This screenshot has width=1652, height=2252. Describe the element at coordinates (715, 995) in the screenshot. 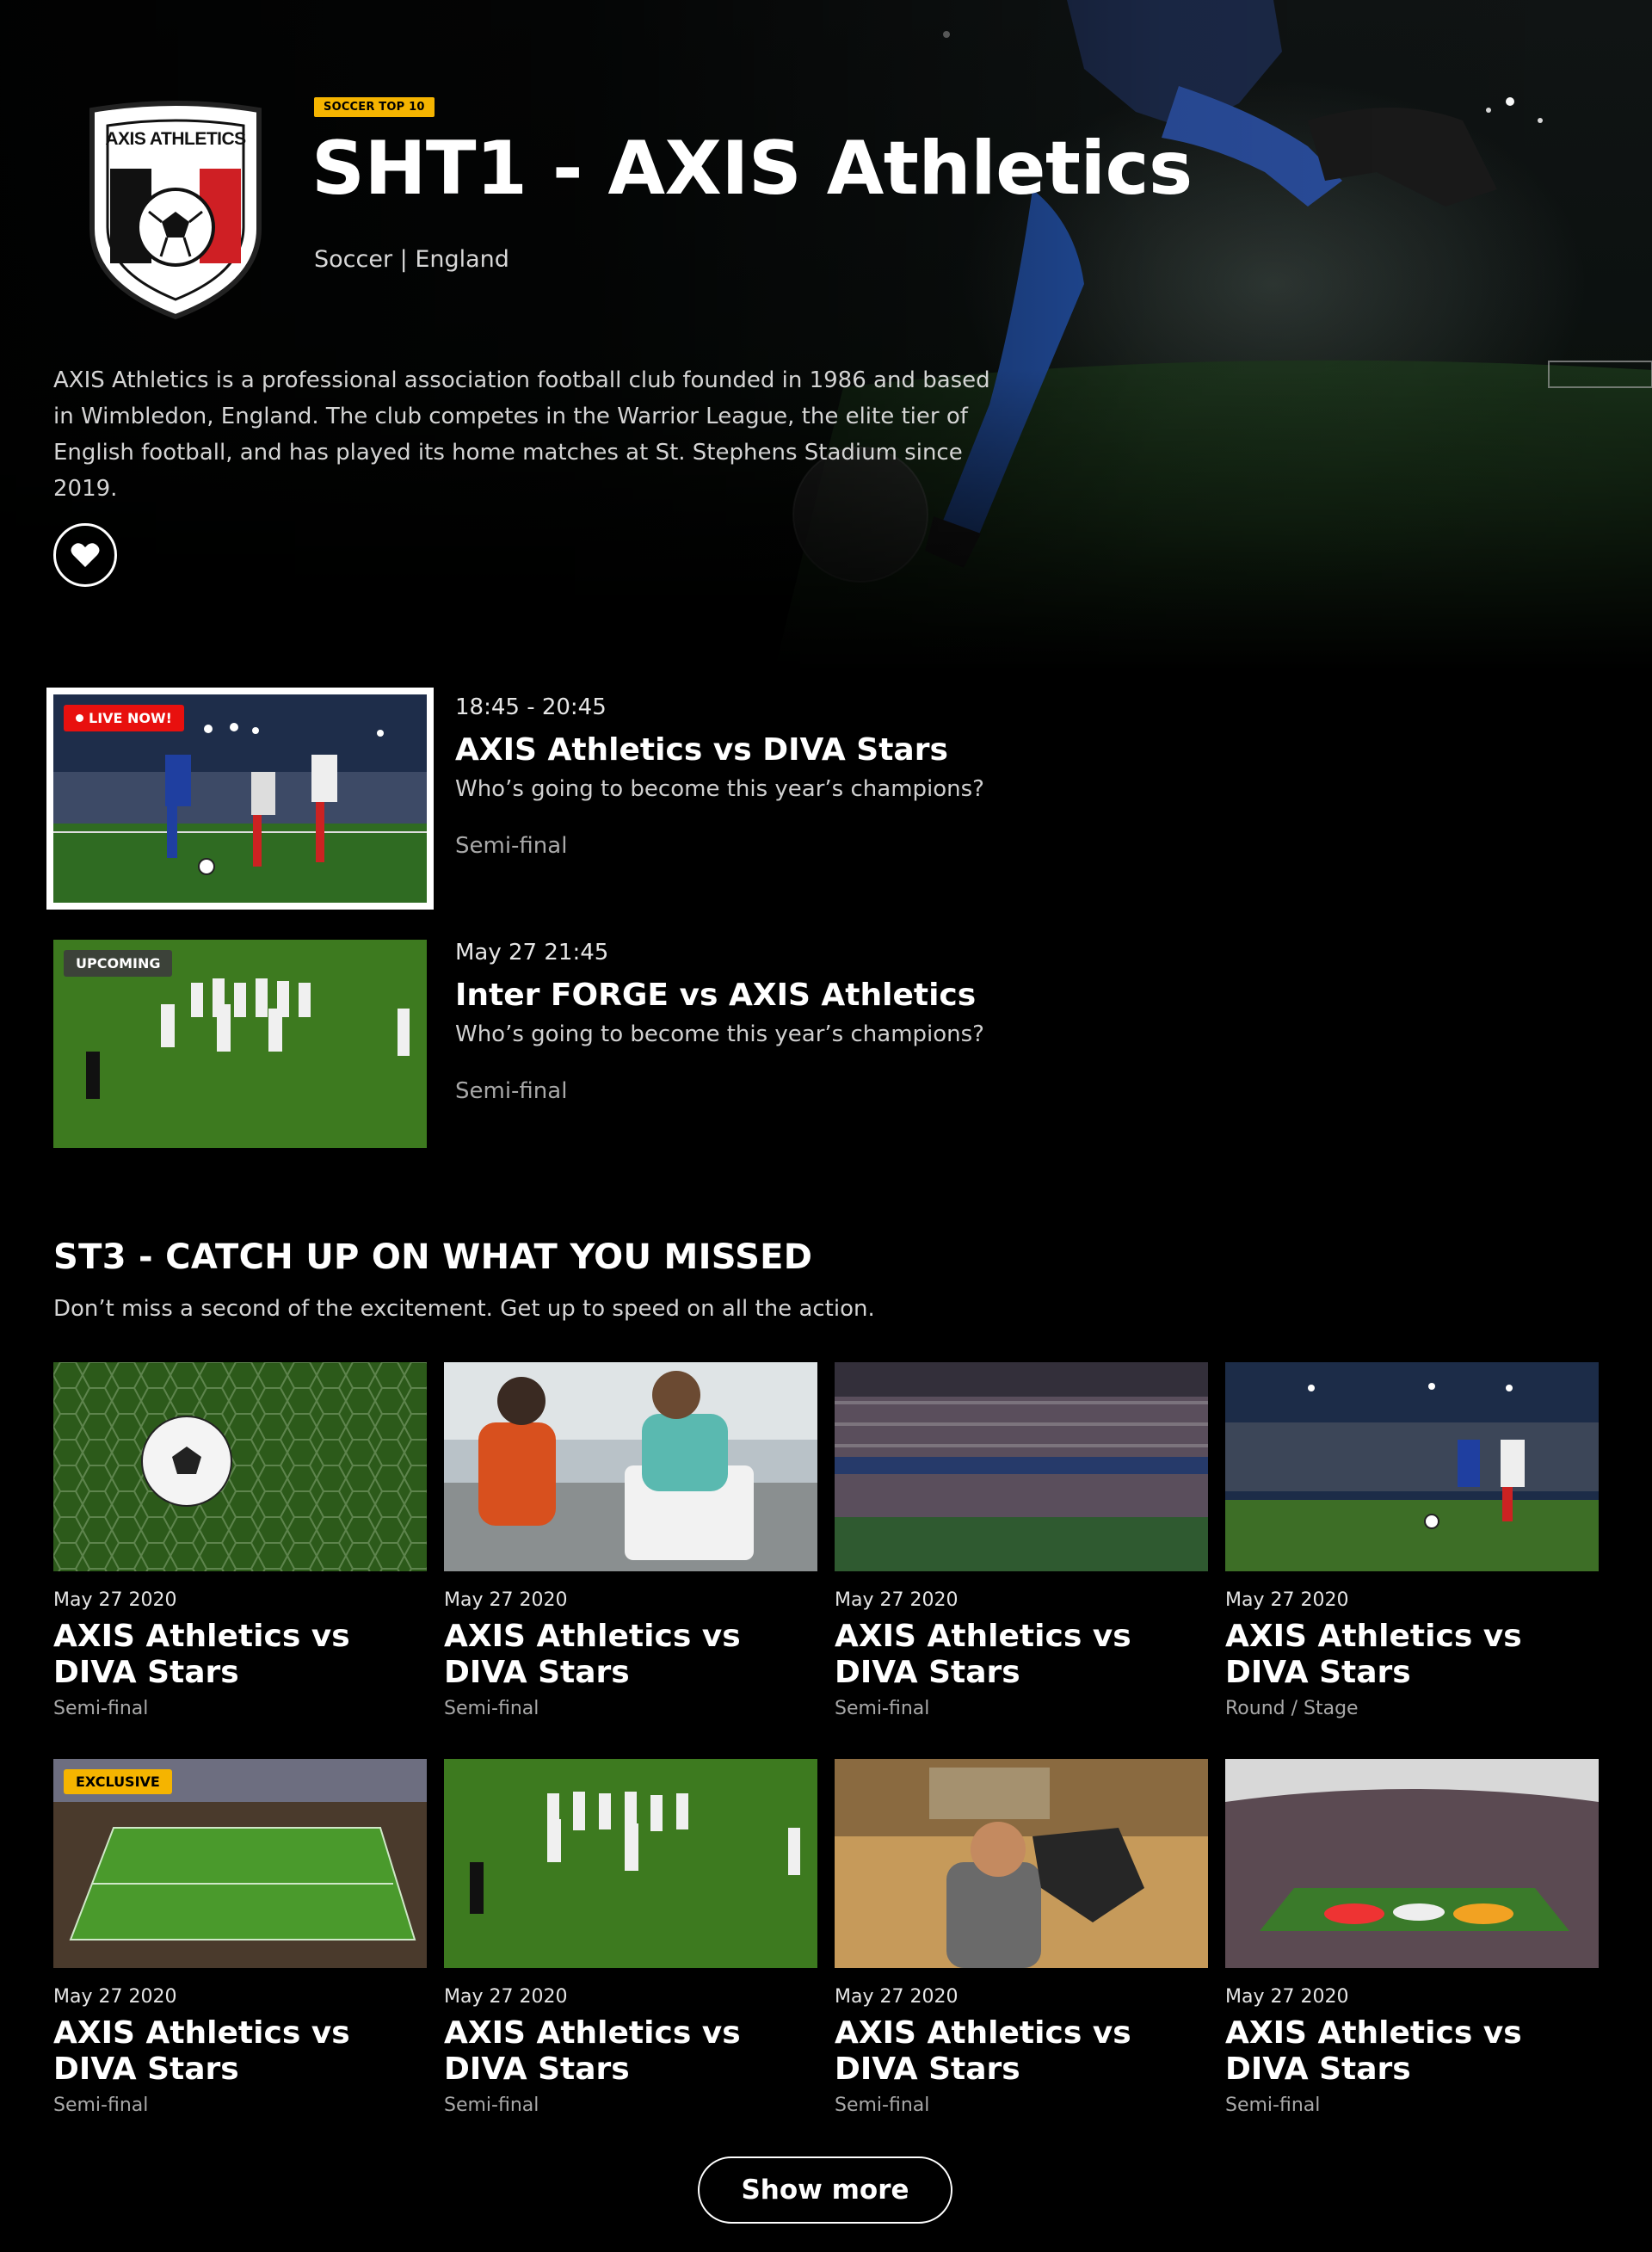

I see `event-title: Inter FORGE vs AXIS Athletics` at that location.